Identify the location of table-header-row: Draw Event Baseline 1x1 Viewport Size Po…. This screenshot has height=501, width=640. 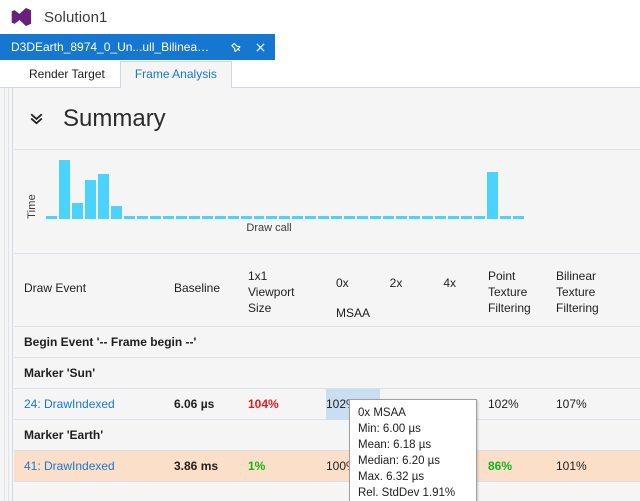
(327, 290).